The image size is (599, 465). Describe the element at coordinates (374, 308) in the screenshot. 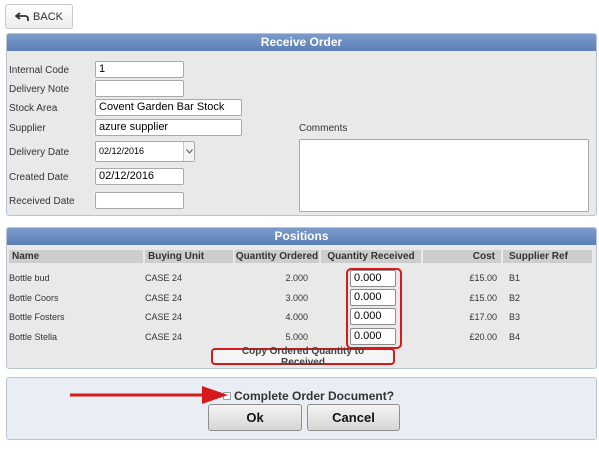

I see `quantity-received-highlight` at that location.